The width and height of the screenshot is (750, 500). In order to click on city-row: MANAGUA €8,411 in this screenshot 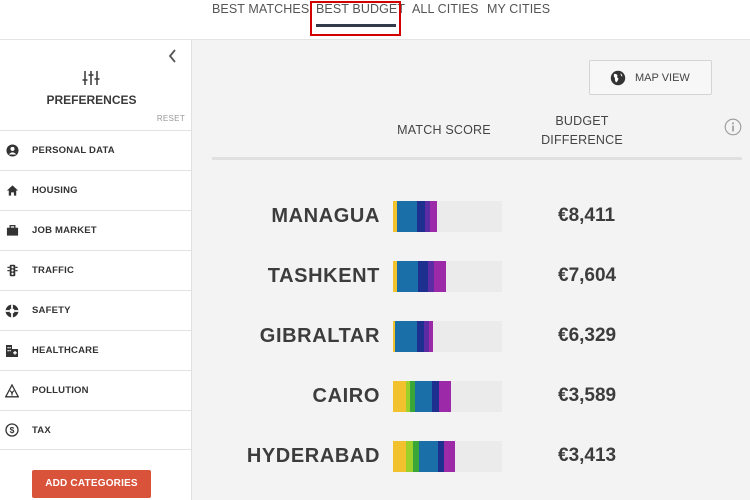, I will do `click(477, 221)`.